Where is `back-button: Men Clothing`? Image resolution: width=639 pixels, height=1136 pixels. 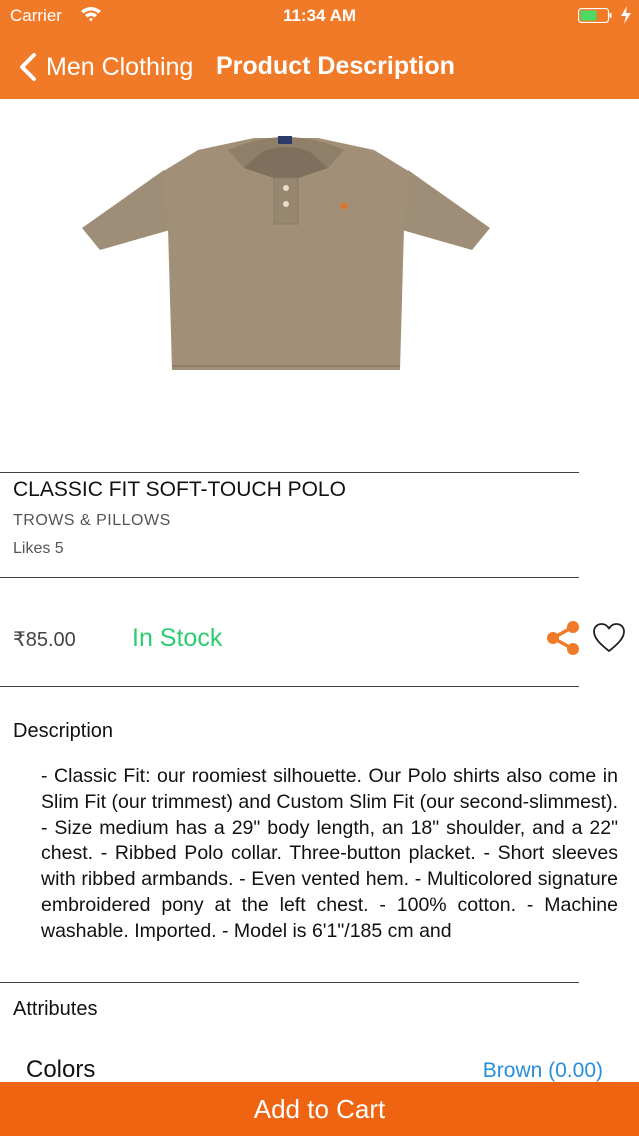 back-button: Men Clothing is located at coordinates (105, 67).